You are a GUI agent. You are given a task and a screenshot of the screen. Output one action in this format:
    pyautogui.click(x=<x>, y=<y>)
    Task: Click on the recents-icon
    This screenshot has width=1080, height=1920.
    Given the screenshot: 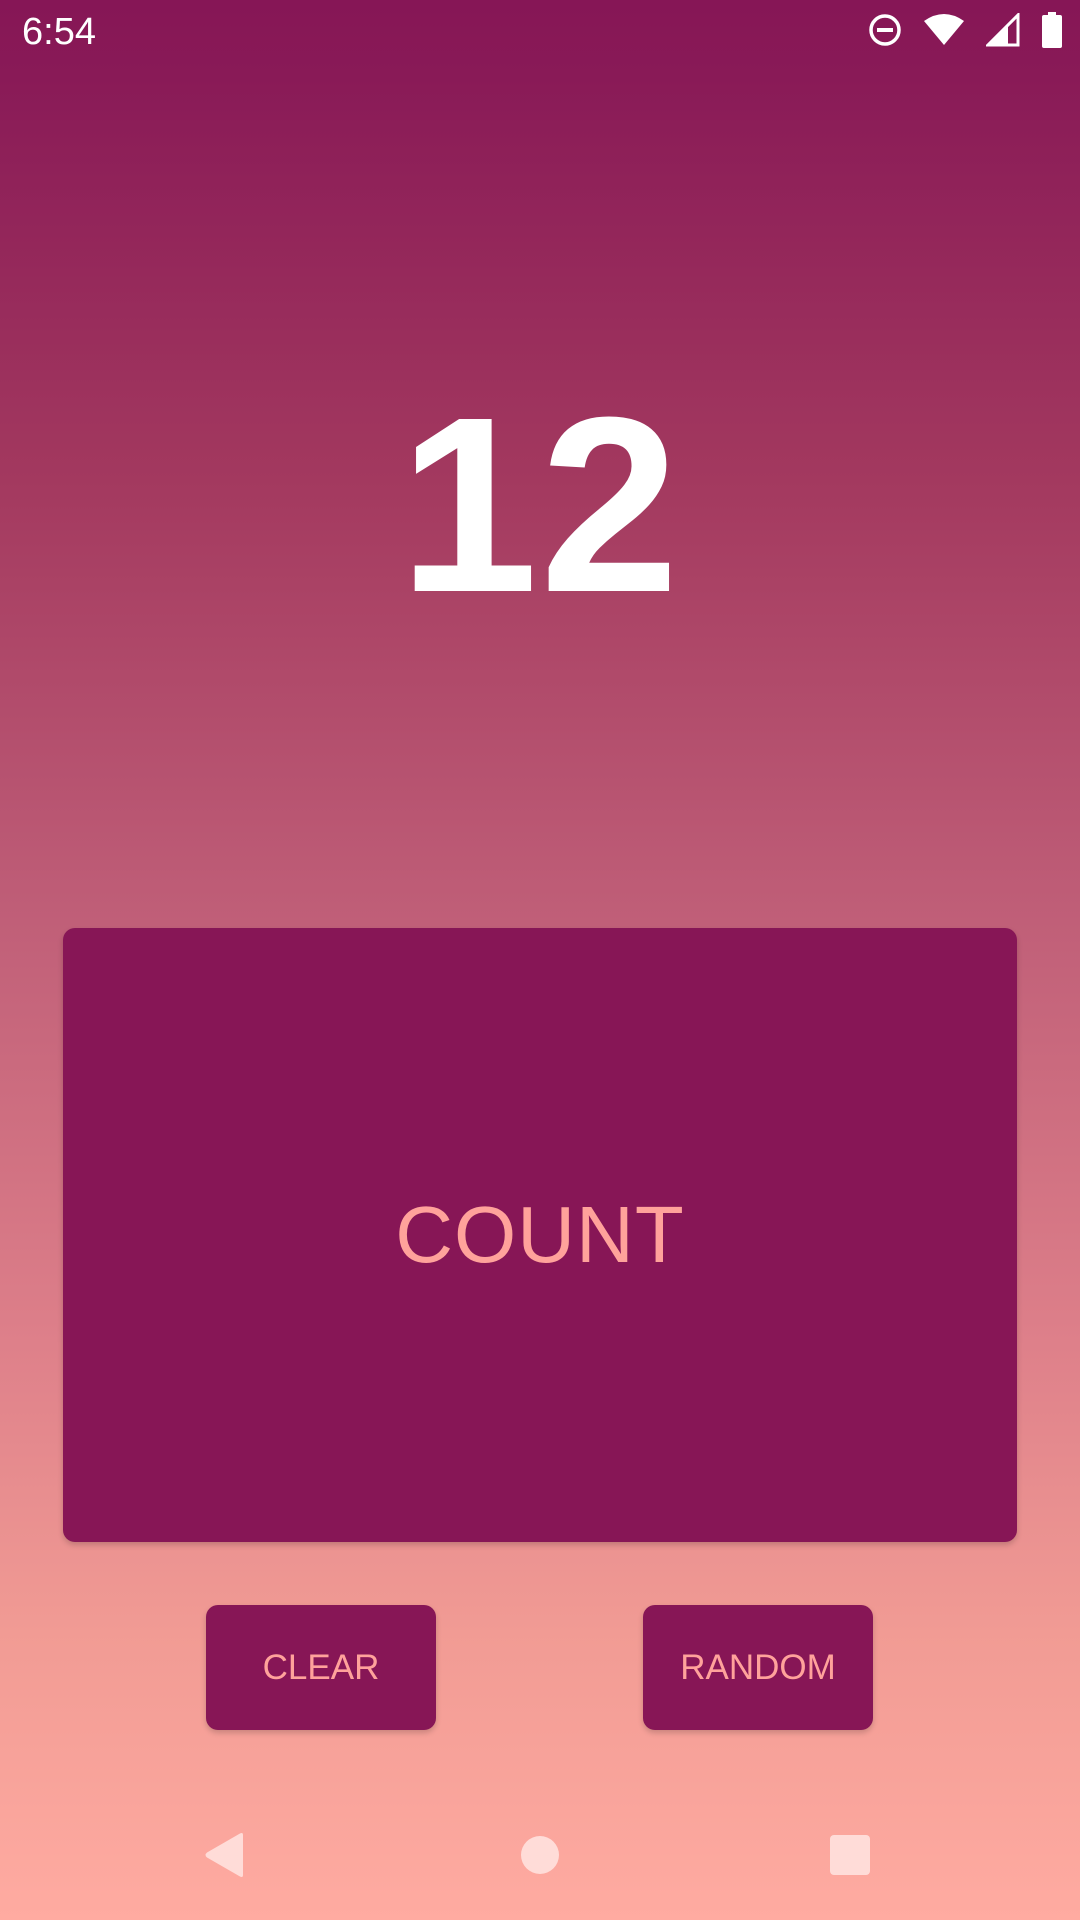 What is the action you would take?
    pyautogui.click(x=850, y=1857)
    